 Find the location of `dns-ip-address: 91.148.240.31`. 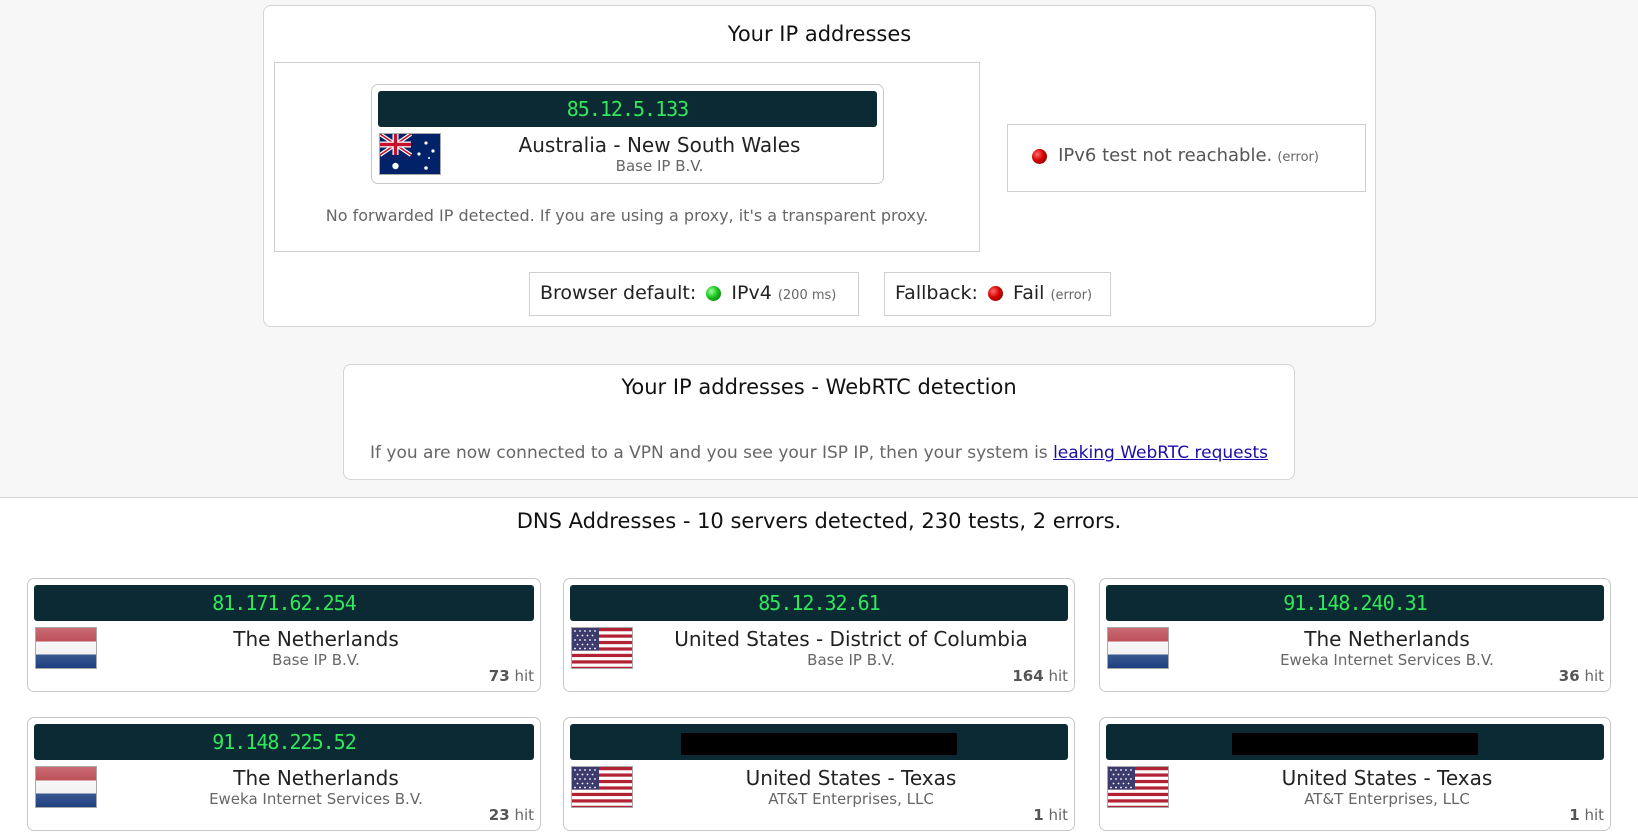

dns-ip-address: 91.148.240.31 is located at coordinates (1355, 603).